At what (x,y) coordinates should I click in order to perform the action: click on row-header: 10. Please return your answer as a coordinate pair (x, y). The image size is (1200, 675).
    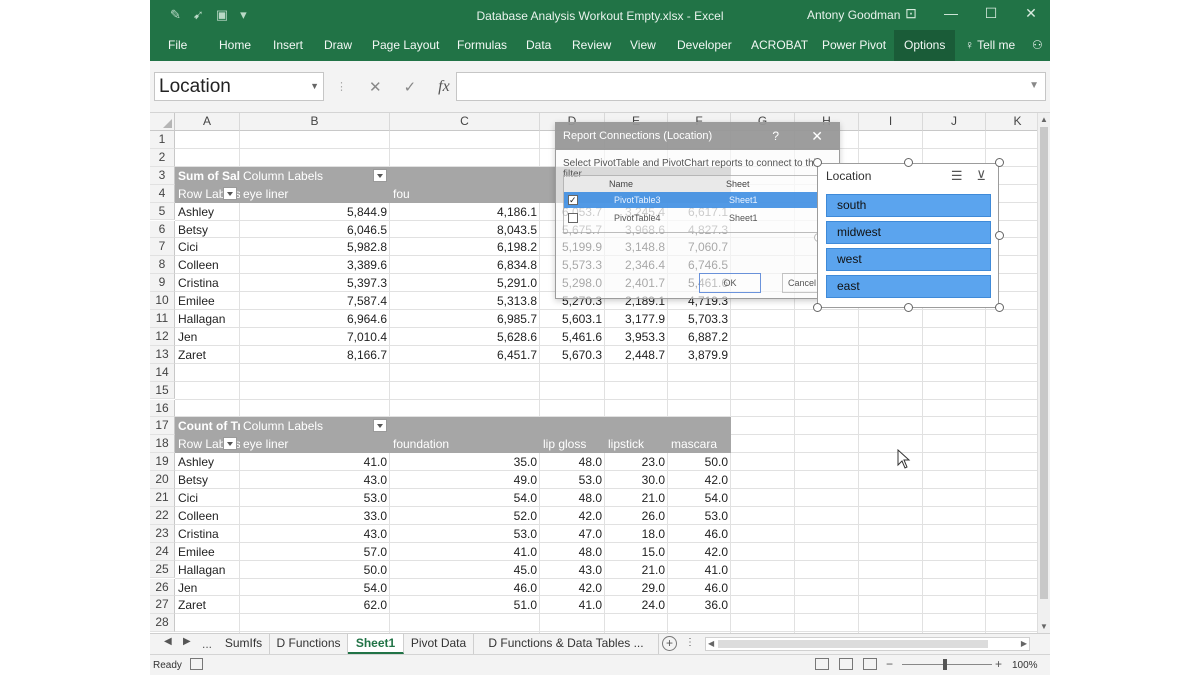
    Looking at the image, I should click on (162, 301).